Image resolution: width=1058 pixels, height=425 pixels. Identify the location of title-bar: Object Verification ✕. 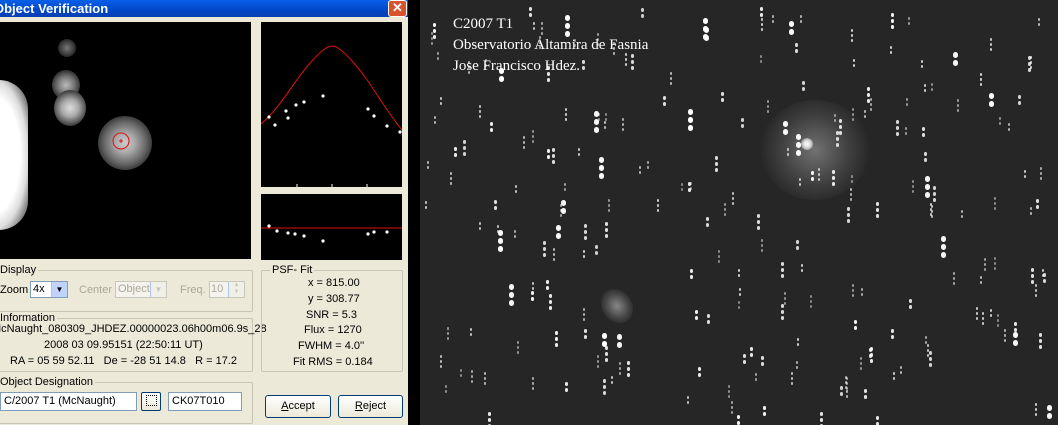
(204, 8).